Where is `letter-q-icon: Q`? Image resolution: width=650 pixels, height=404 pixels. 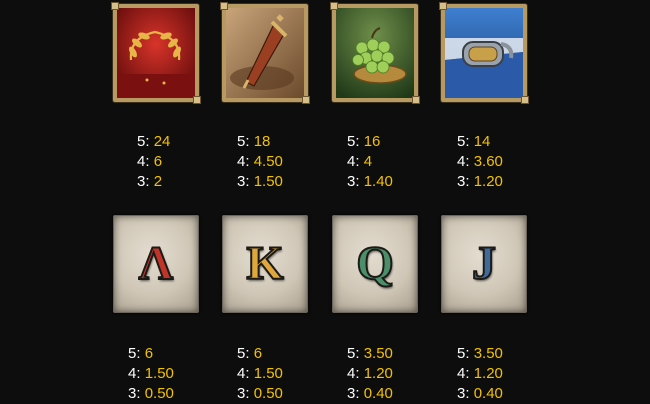 letter-q-icon: Q is located at coordinates (374, 263).